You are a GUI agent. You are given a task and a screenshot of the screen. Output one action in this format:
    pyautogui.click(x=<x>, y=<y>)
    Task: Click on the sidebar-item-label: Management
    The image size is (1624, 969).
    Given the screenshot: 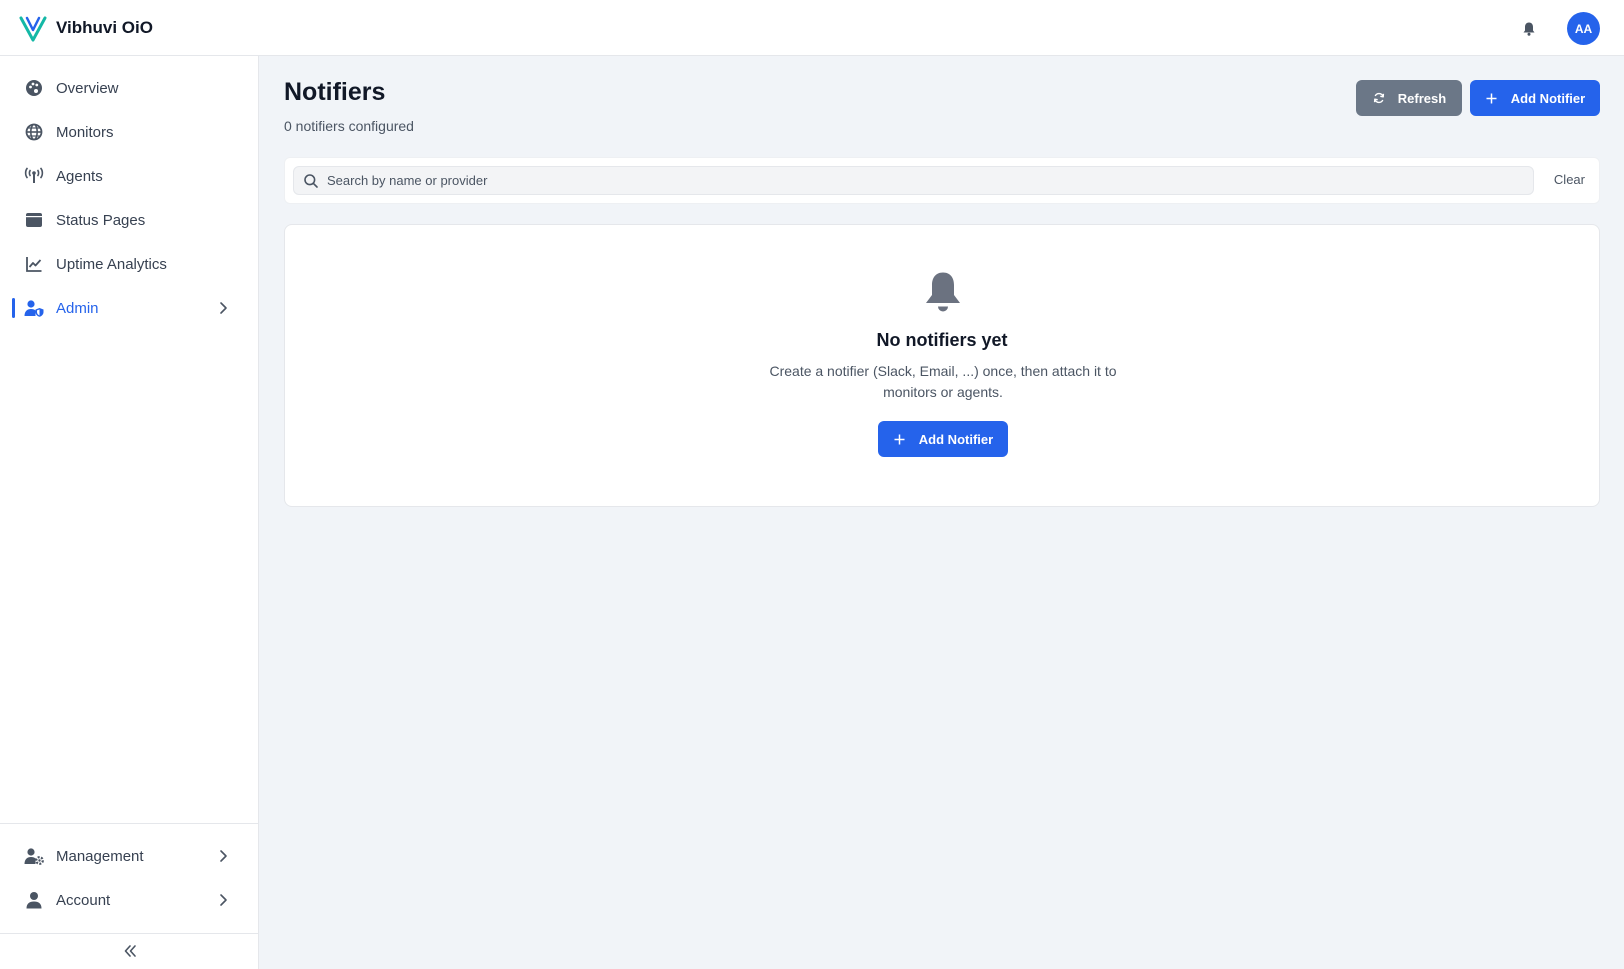 What is the action you would take?
    pyautogui.click(x=100, y=856)
    